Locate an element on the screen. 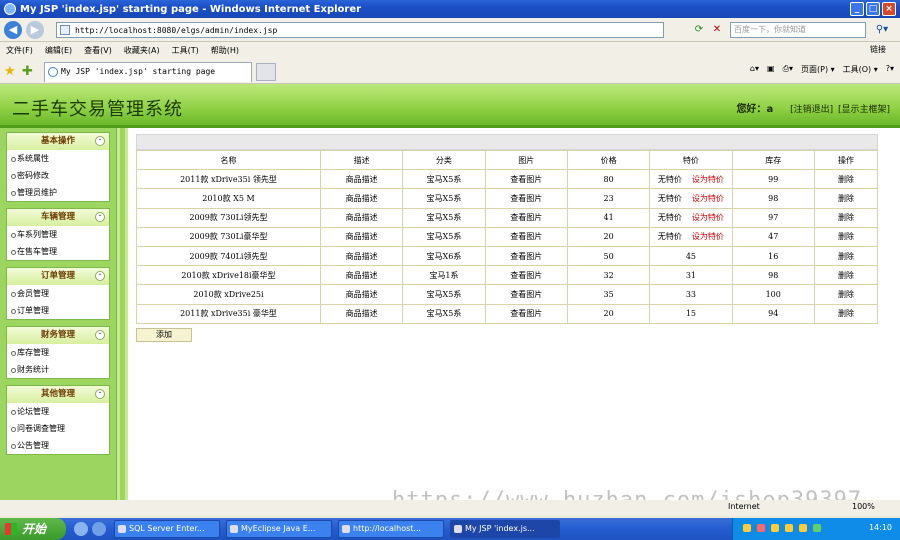  sidebar-group-title: 财务管理 ⌃ is located at coordinates (58, 335).